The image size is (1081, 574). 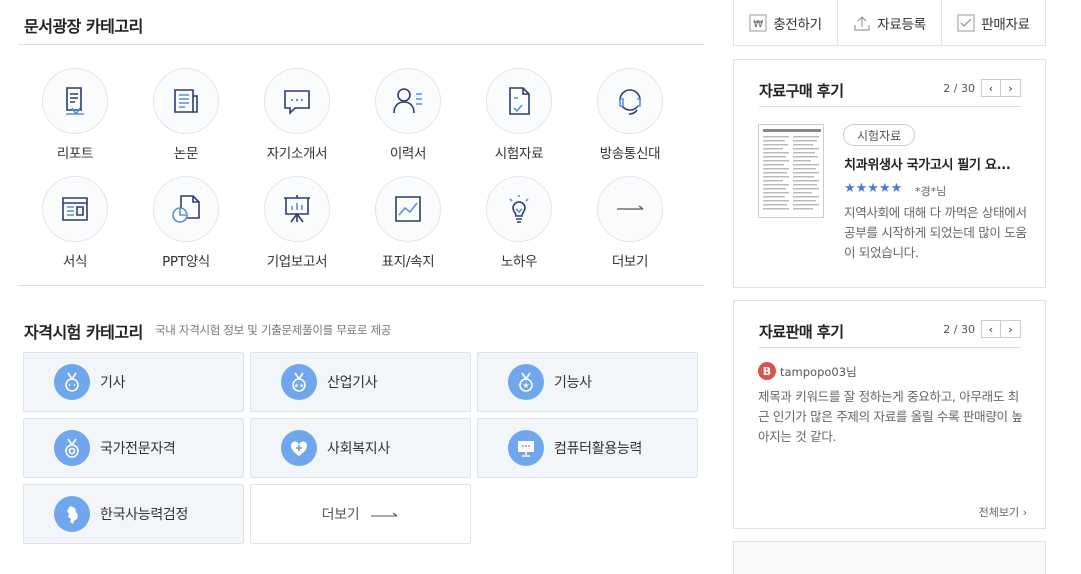 What do you see at coordinates (75, 154) in the screenshot?
I see `category-label: 리포트` at bounding box center [75, 154].